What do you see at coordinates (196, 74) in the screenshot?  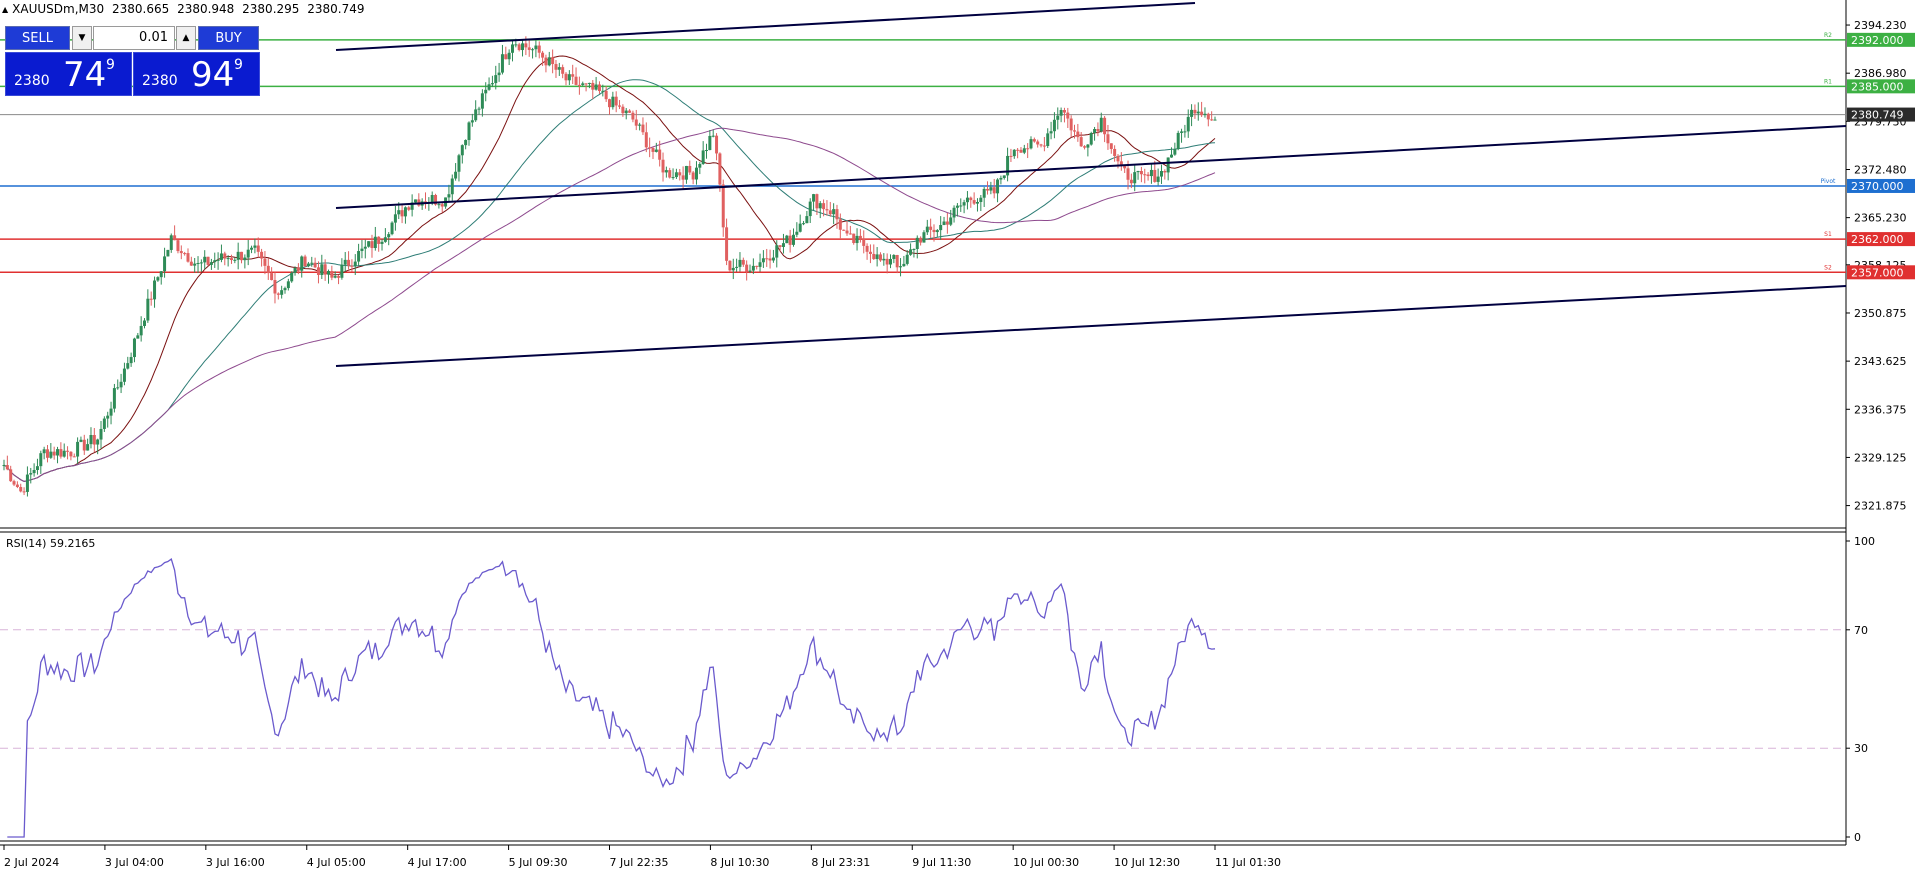 I see `buy-price-box: 2380 94 9` at bounding box center [196, 74].